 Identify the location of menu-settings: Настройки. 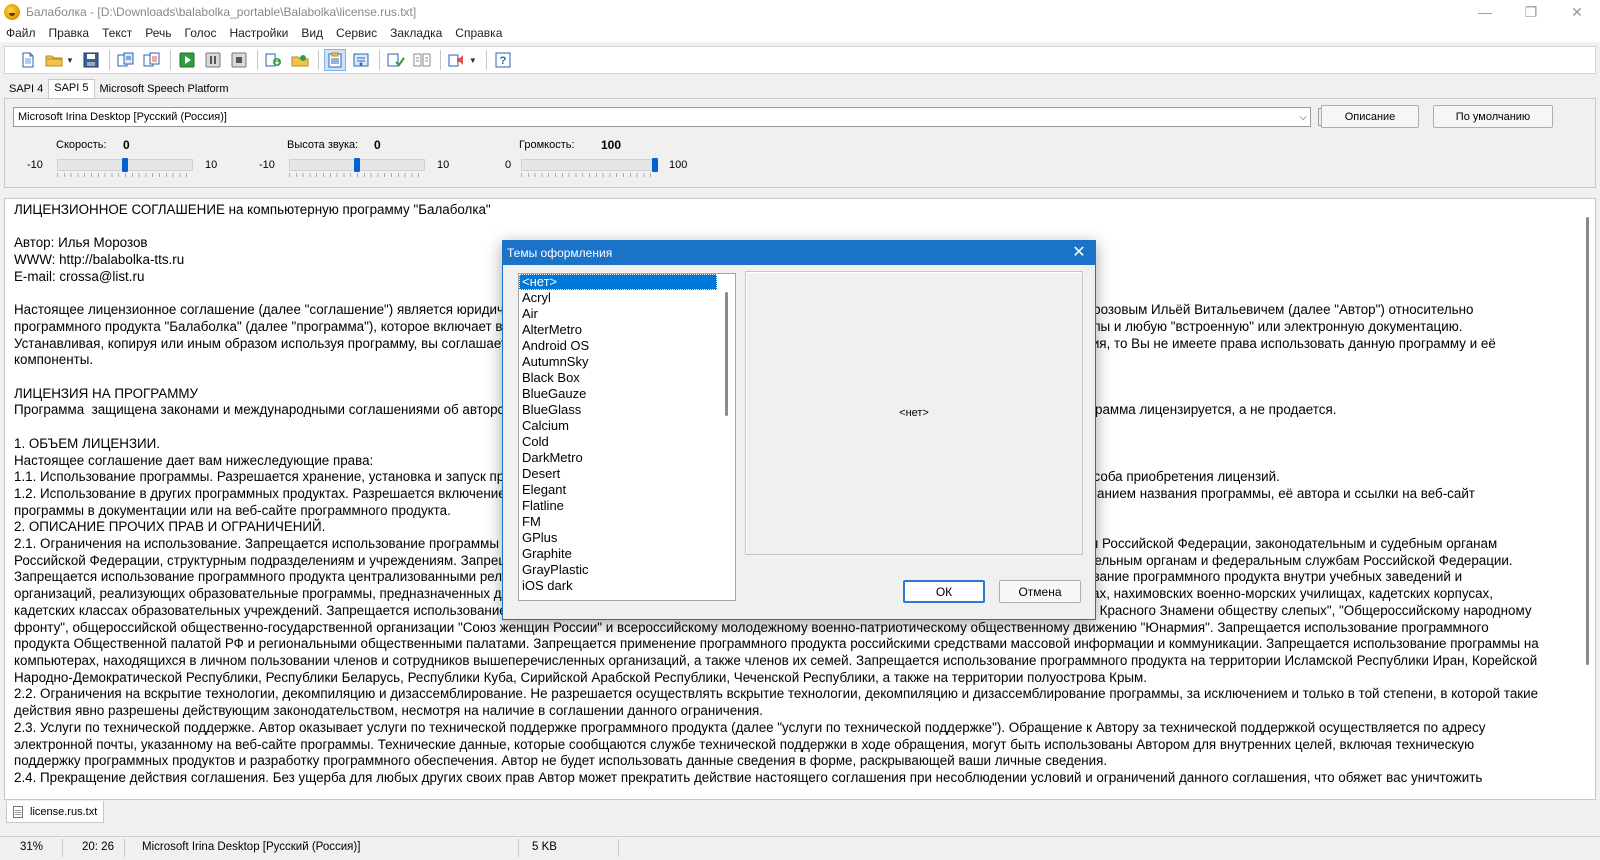
(258, 33).